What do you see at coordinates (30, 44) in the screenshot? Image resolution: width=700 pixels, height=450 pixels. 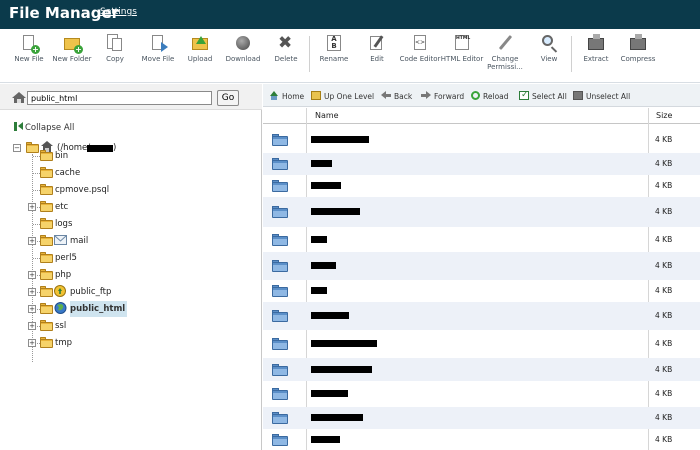 I see `new-file-icon: +` at bounding box center [30, 44].